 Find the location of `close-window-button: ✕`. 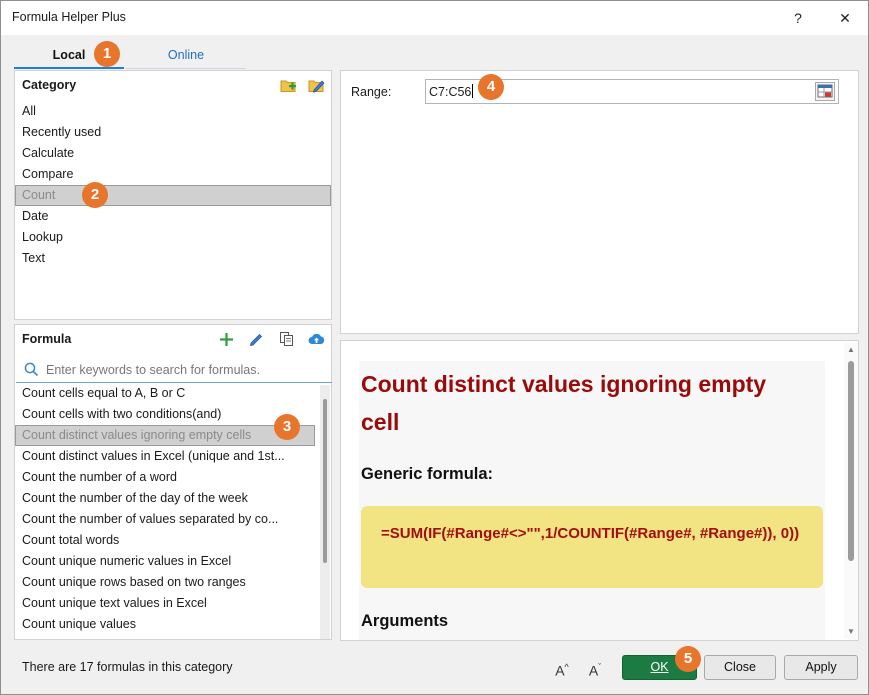

close-window-button: ✕ is located at coordinates (845, 18).